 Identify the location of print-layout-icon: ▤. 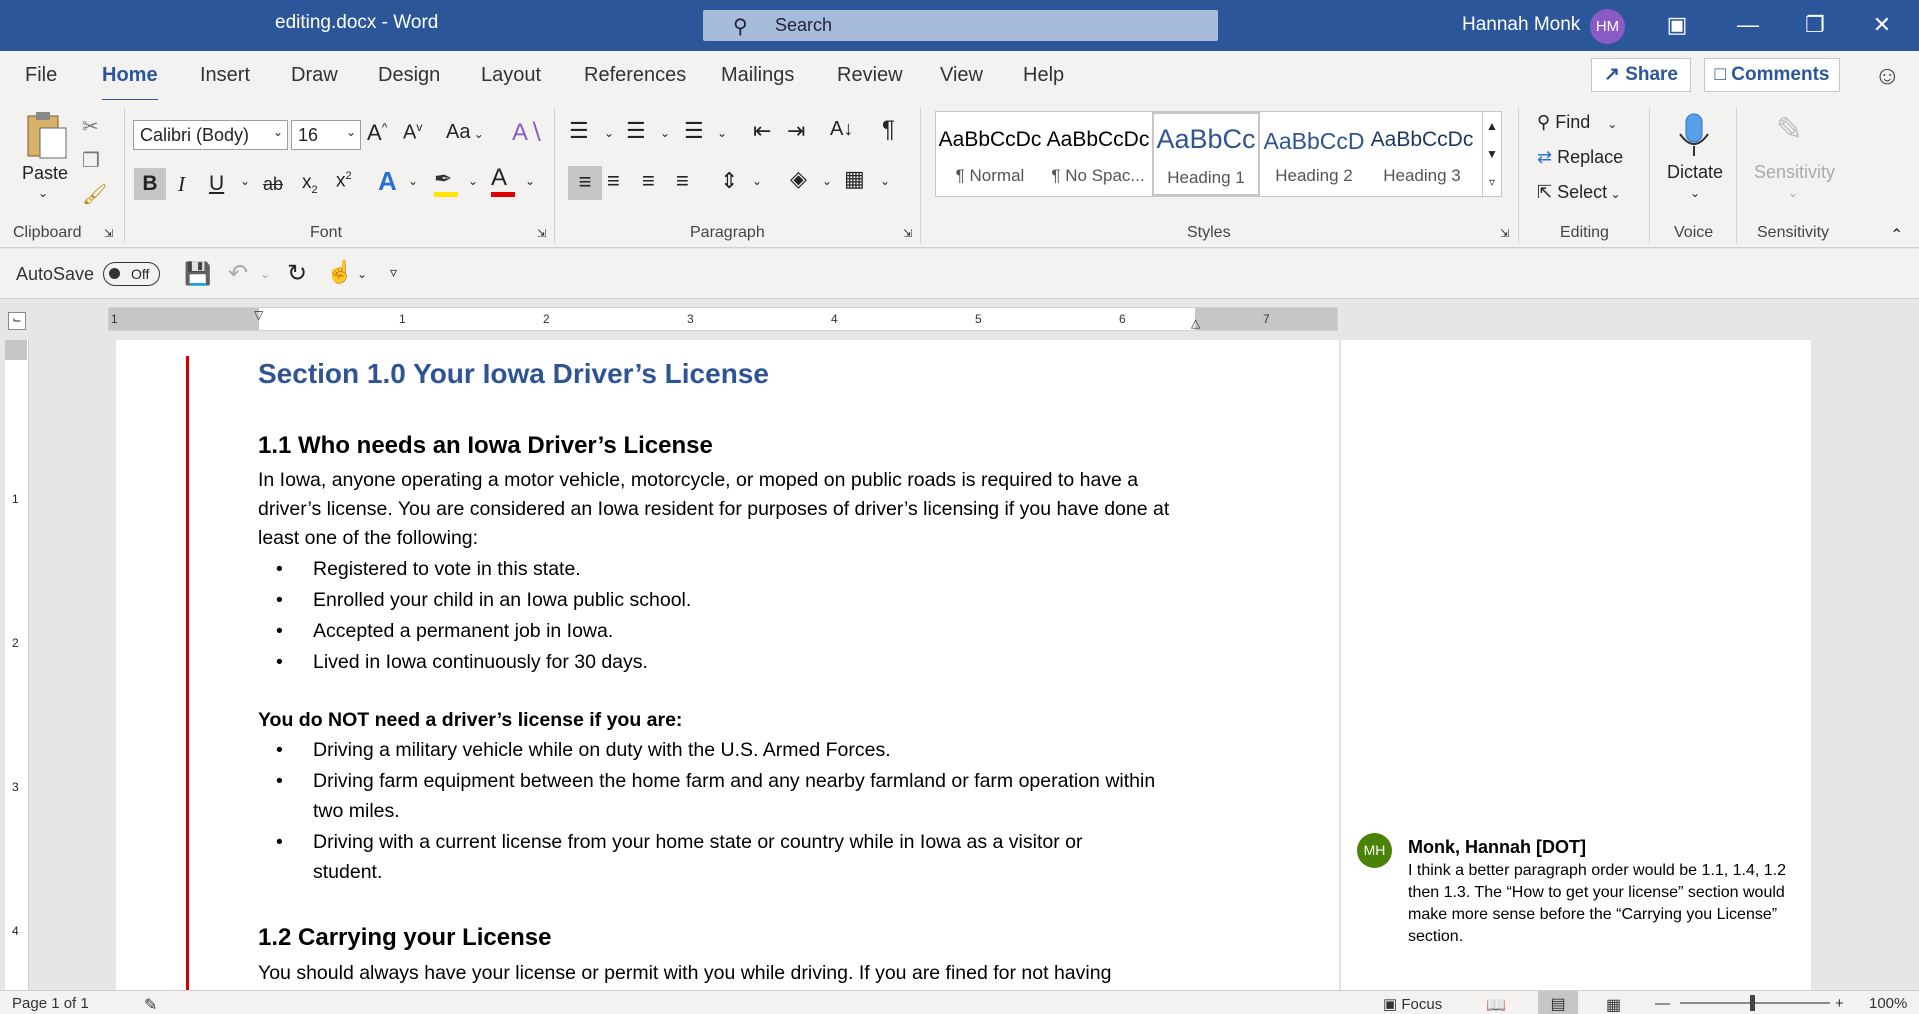
(1558, 1002).